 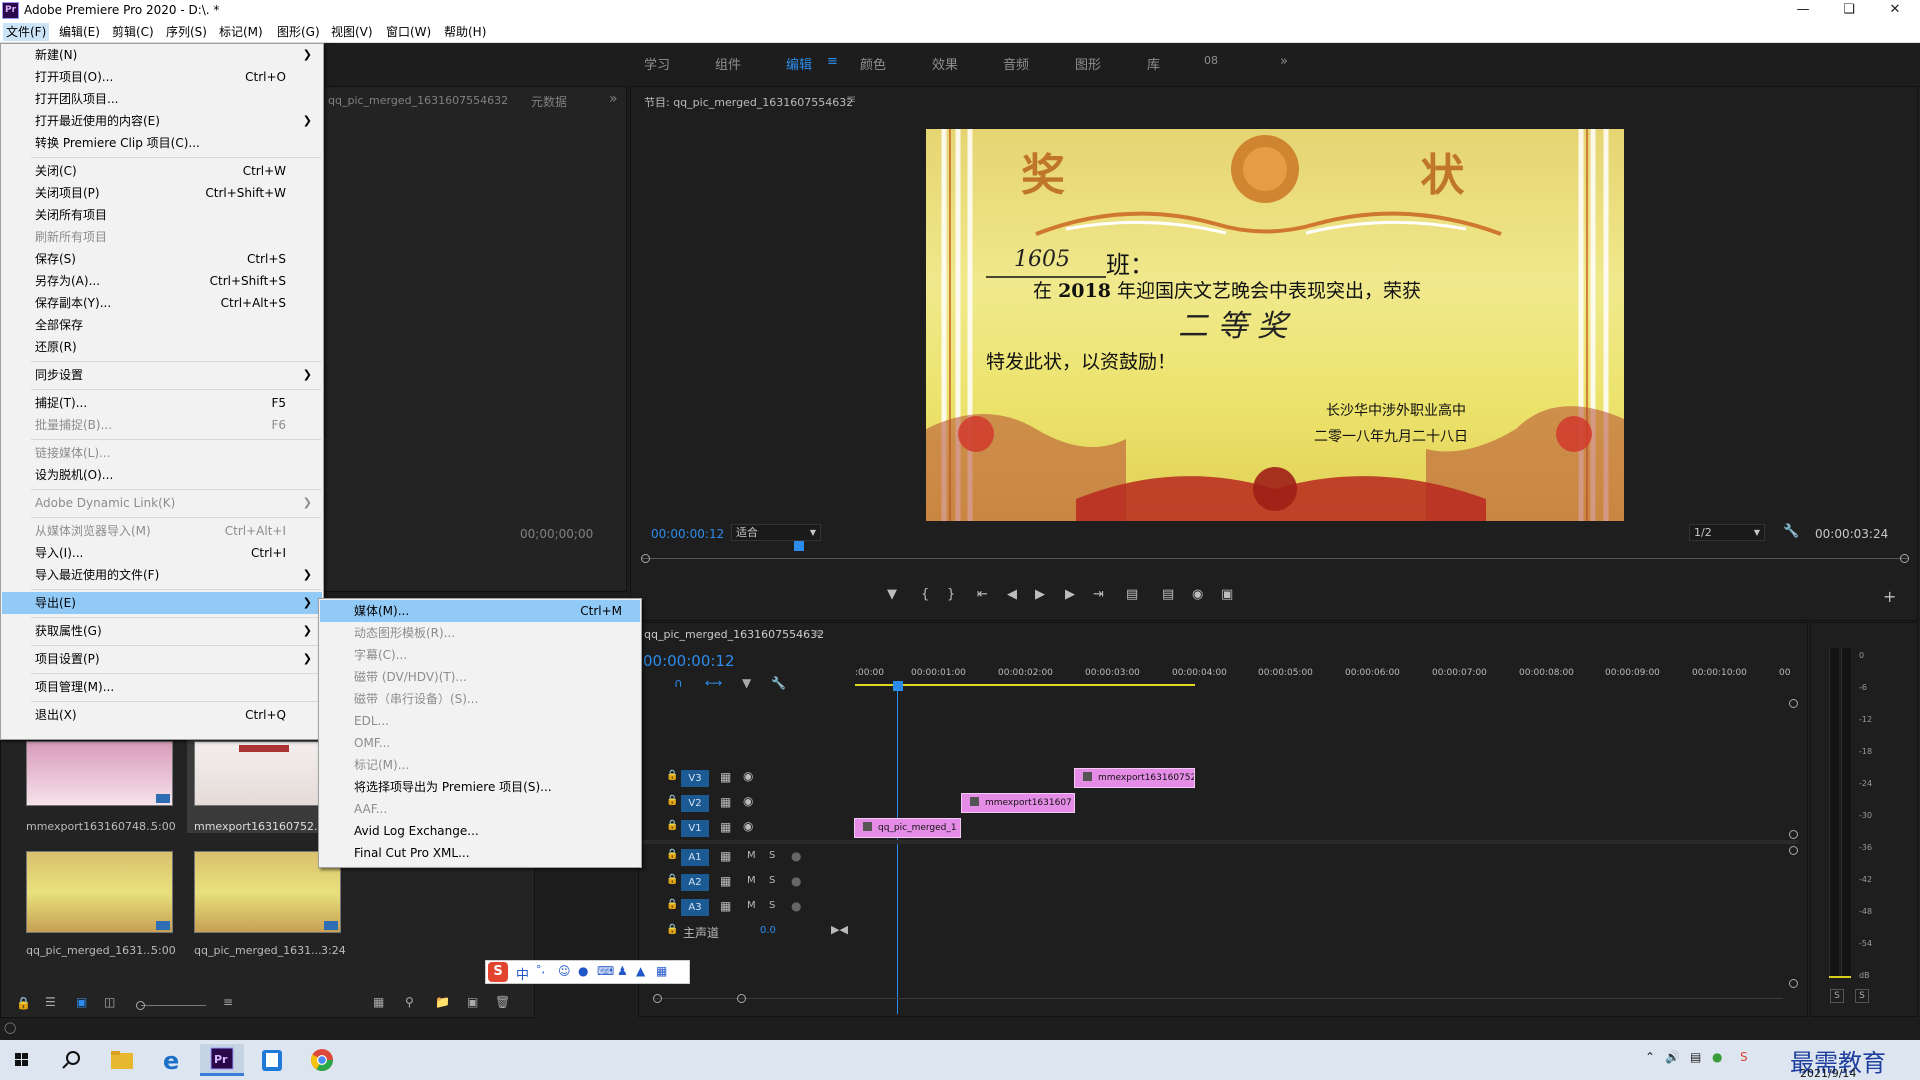 What do you see at coordinates (162, 603) in the screenshot?
I see `menu-item-export: 导出(E) ❯` at bounding box center [162, 603].